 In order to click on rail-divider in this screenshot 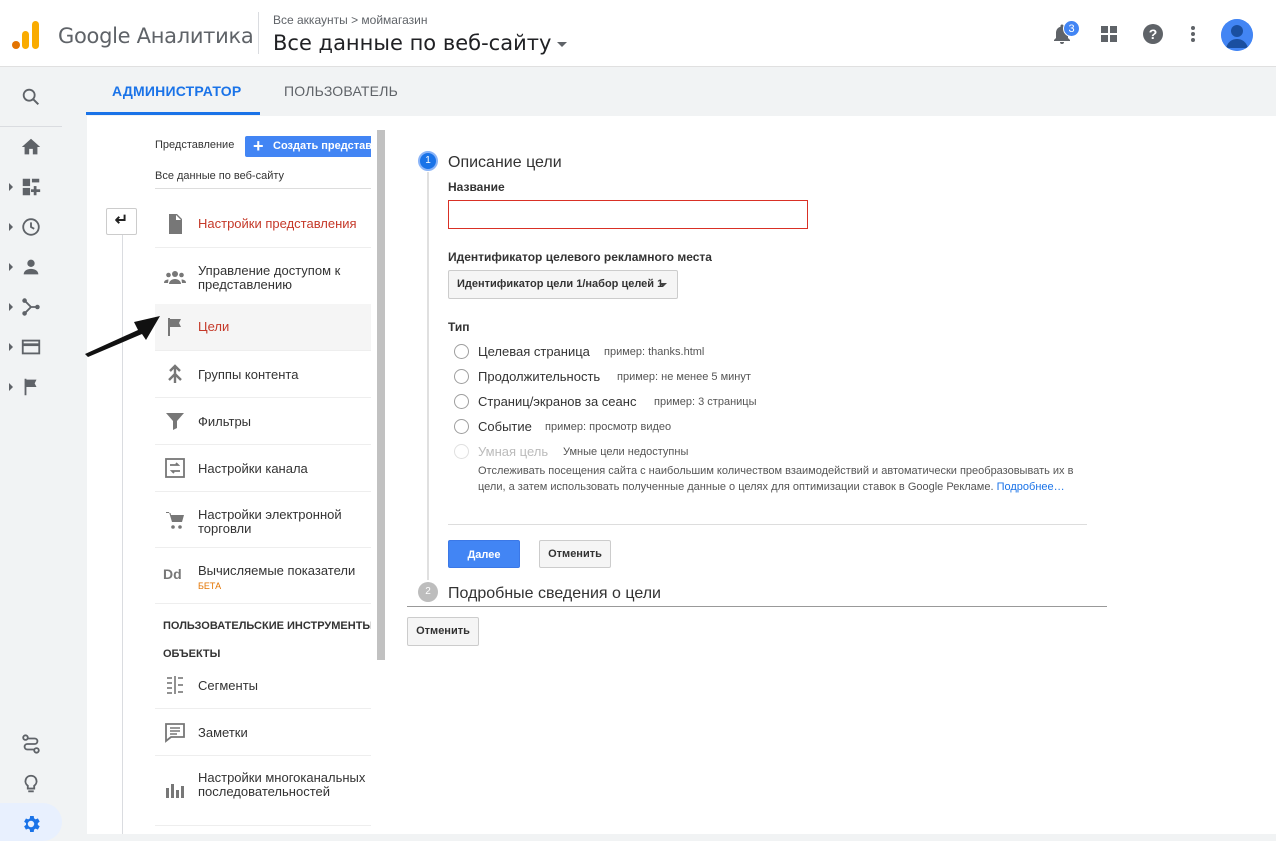, I will do `click(31, 126)`.